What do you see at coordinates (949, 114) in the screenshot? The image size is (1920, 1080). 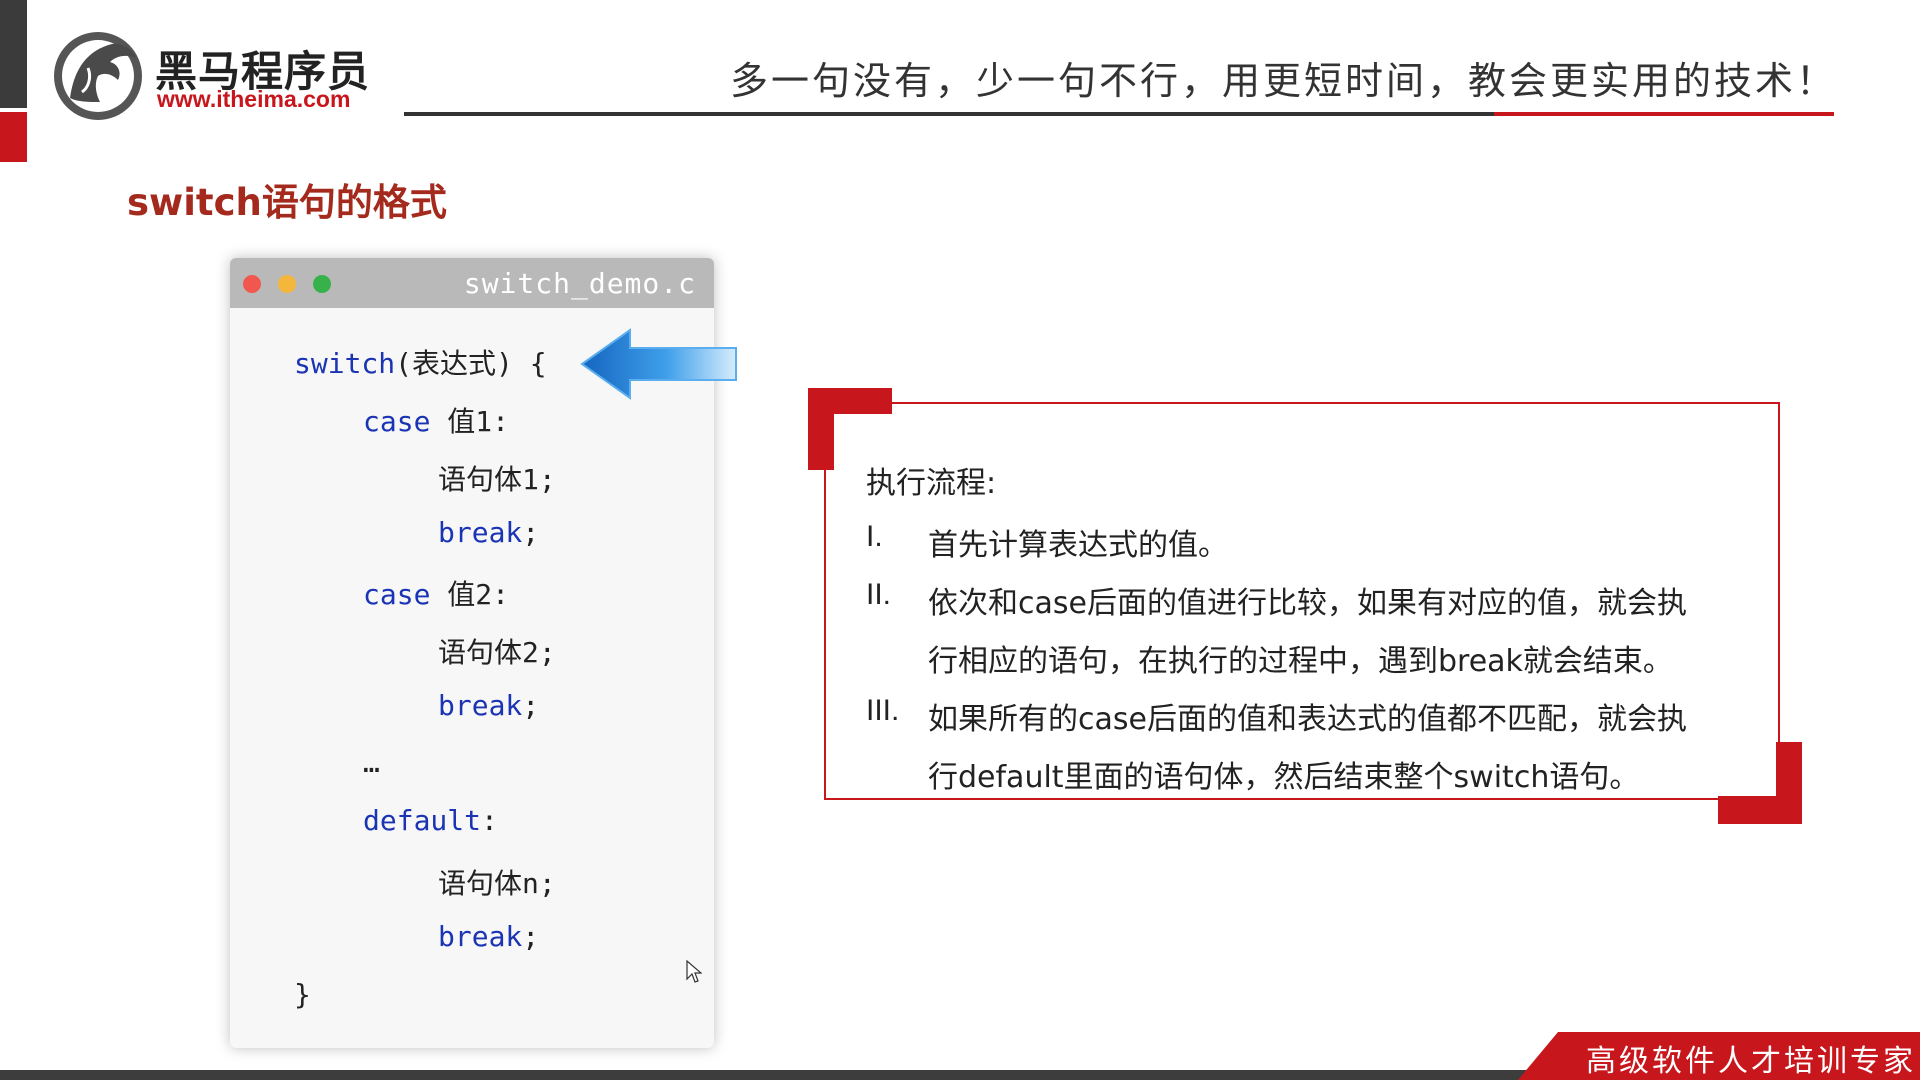 I see `header-rule` at bounding box center [949, 114].